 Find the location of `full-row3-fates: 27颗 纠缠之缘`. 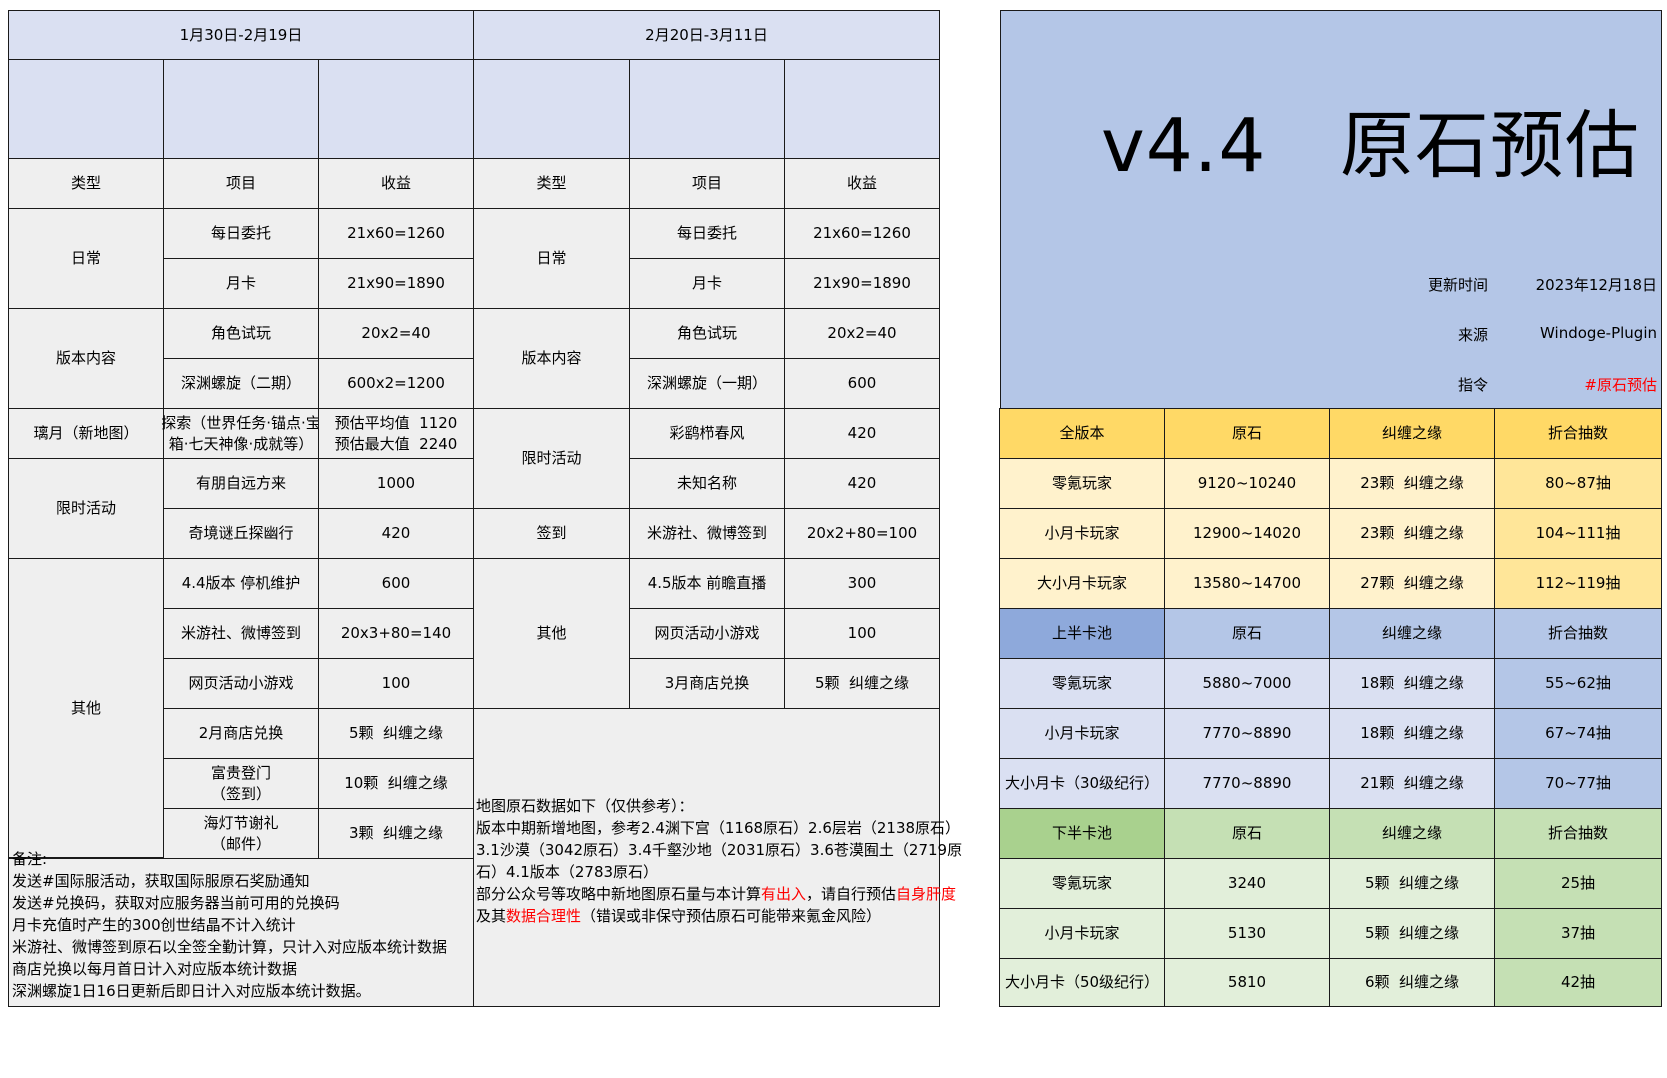

full-row3-fates: 27颗 纠缠之缘 is located at coordinates (1412, 583).